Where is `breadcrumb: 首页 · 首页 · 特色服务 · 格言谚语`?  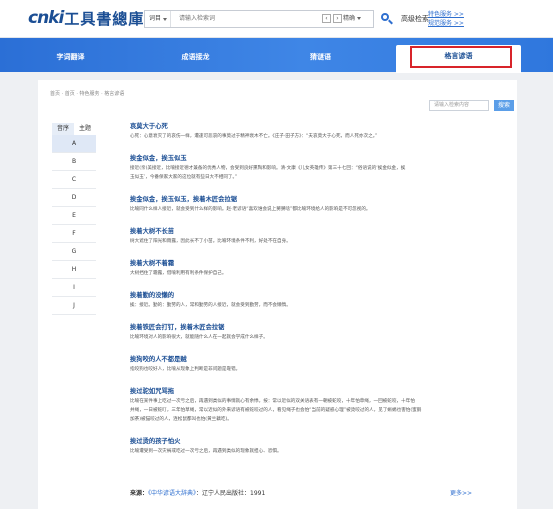 breadcrumb: 首页 · 首页 · 特色服务 · 格言谚语 is located at coordinates (87, 94).